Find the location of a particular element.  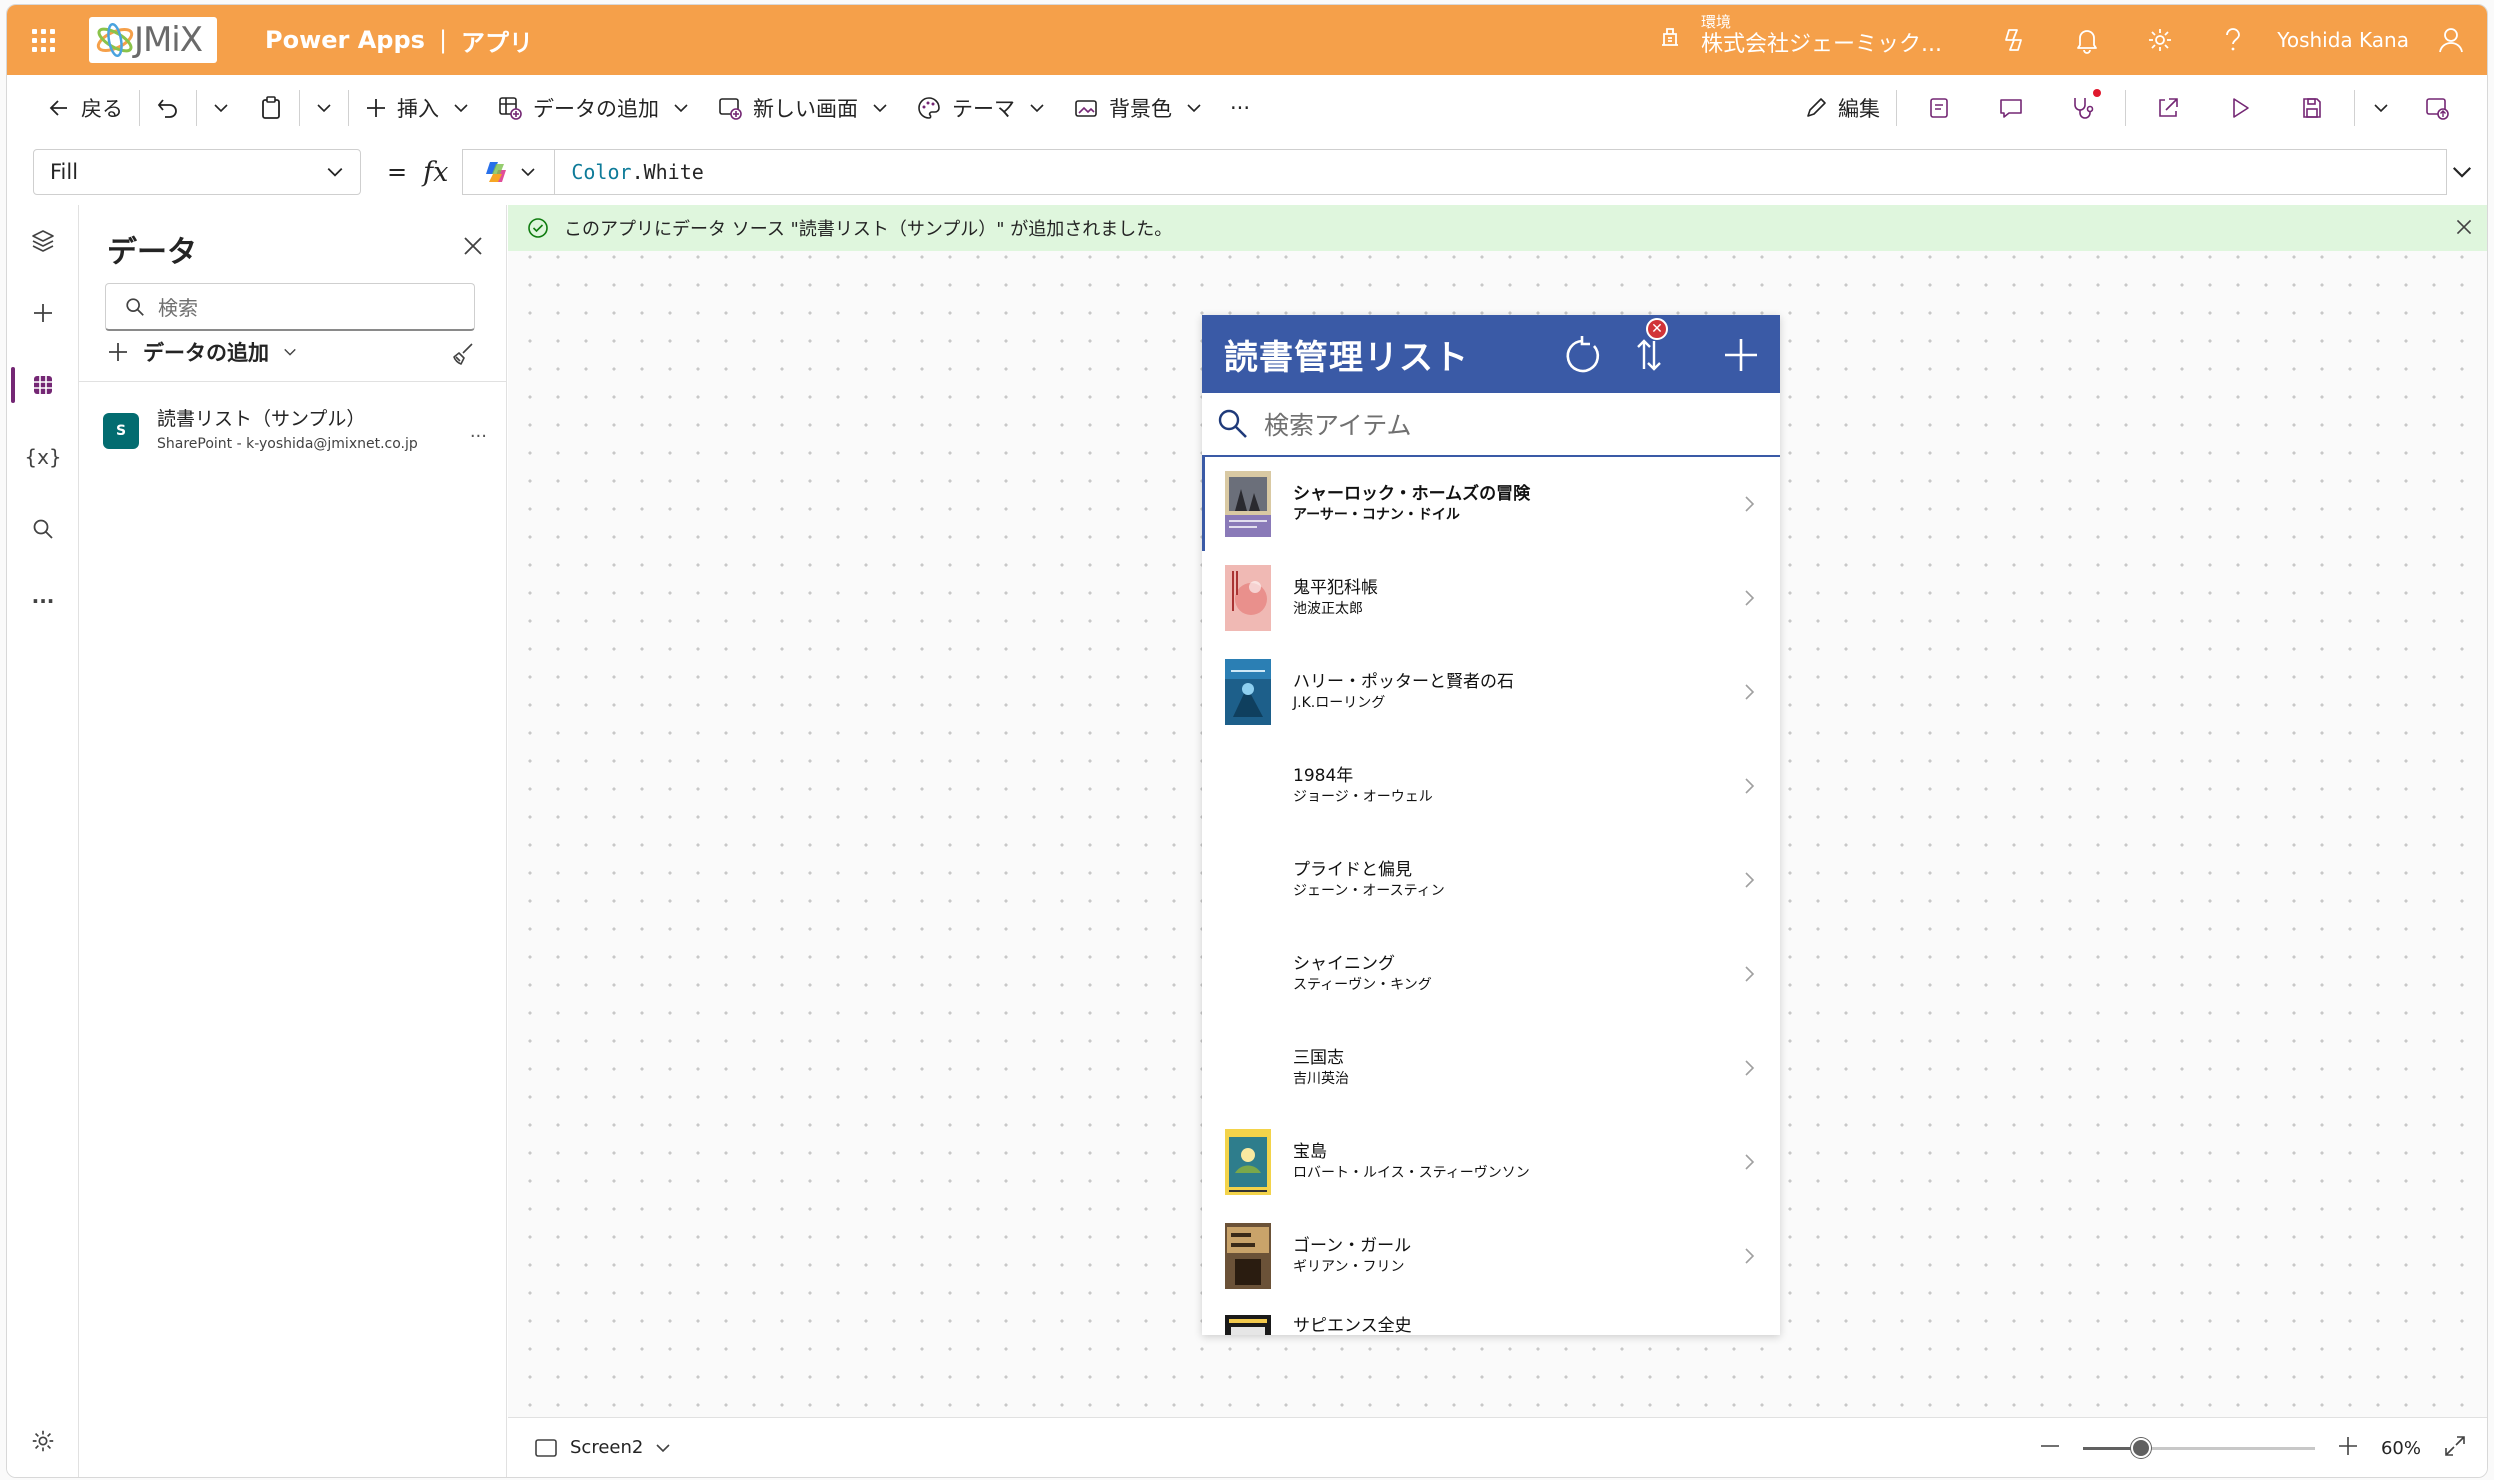

preview-button is located at coordinates (2240, 108).